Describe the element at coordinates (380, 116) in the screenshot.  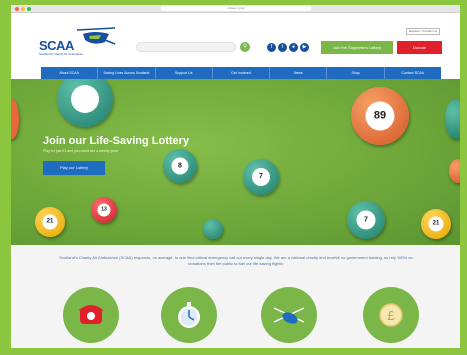
I see `lottery-ball: 89` at that location.